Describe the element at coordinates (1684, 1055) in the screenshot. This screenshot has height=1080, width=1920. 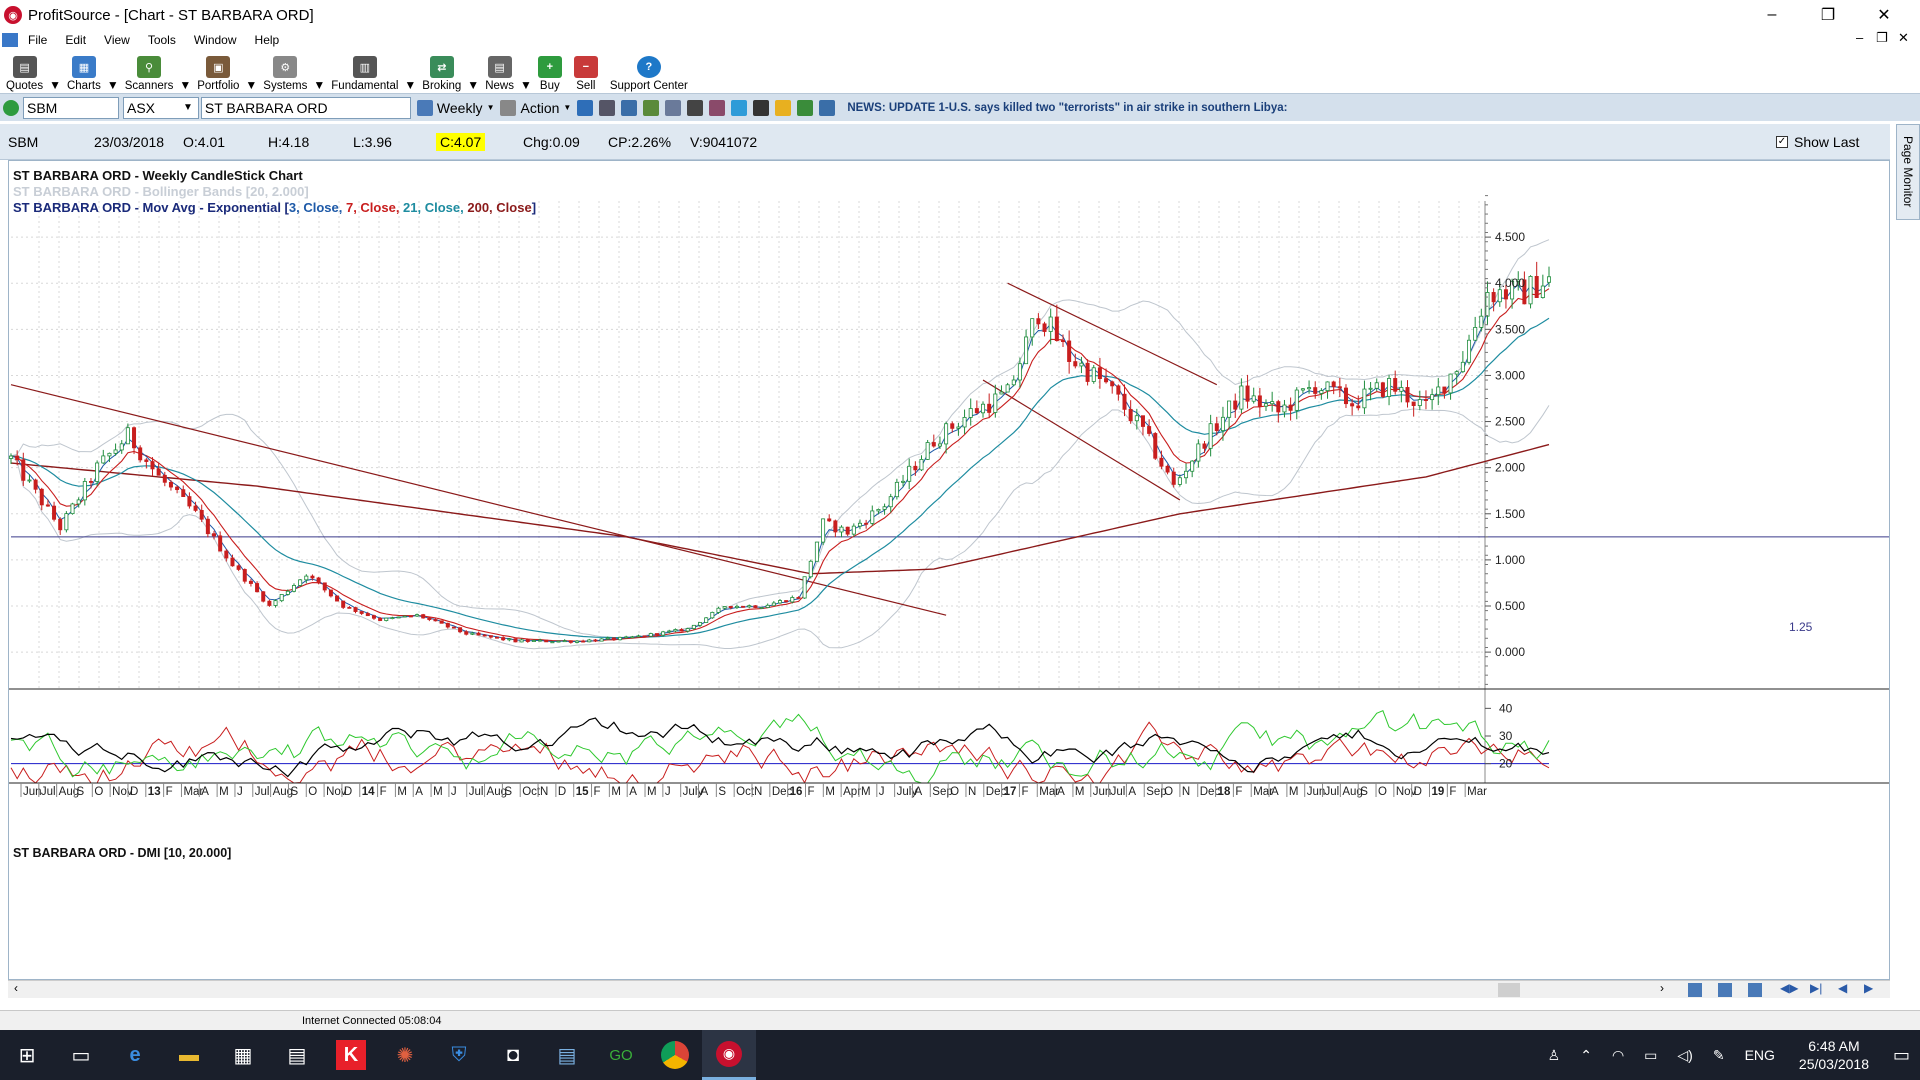
I see `volume-icon: ◁)` at that location.